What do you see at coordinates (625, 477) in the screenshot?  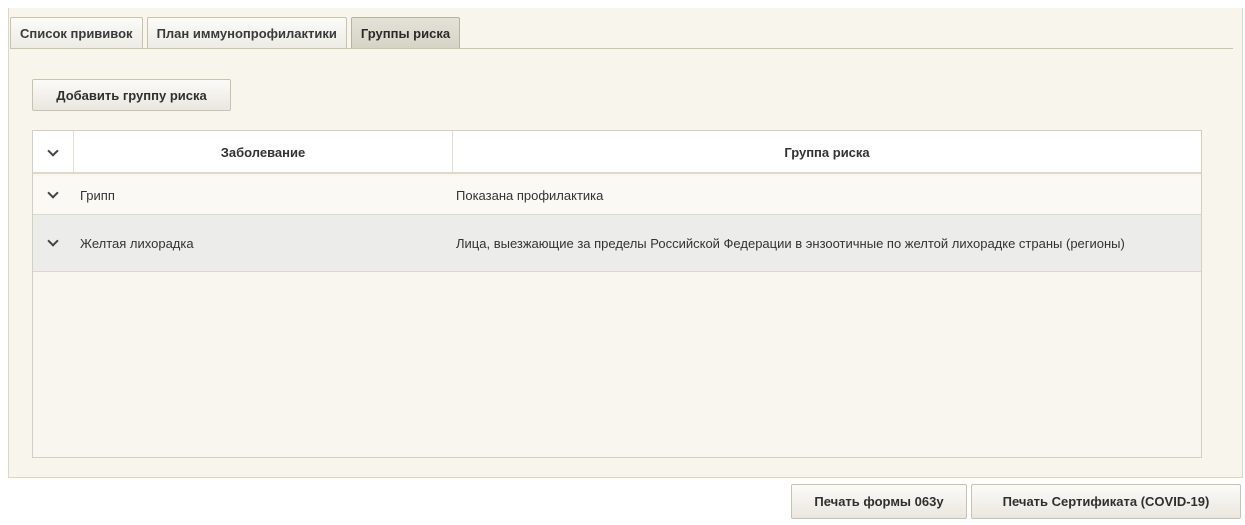 I see `footer-divider` at bounding box center [625, 477].